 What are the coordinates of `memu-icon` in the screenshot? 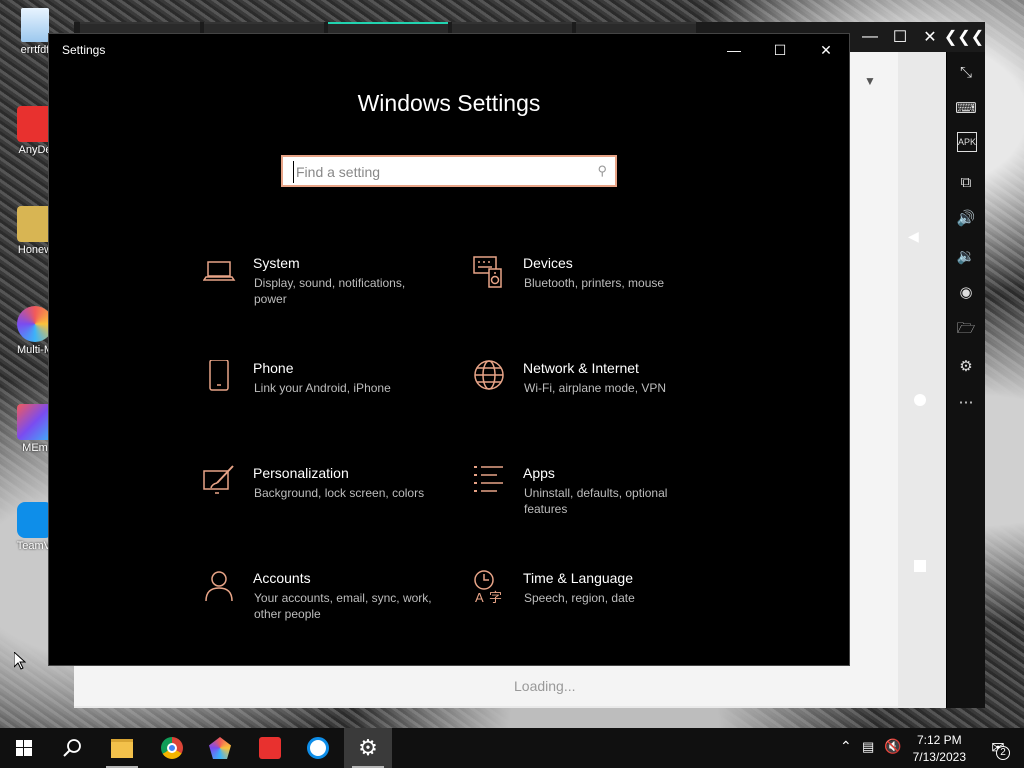 It's located at (220, 748).